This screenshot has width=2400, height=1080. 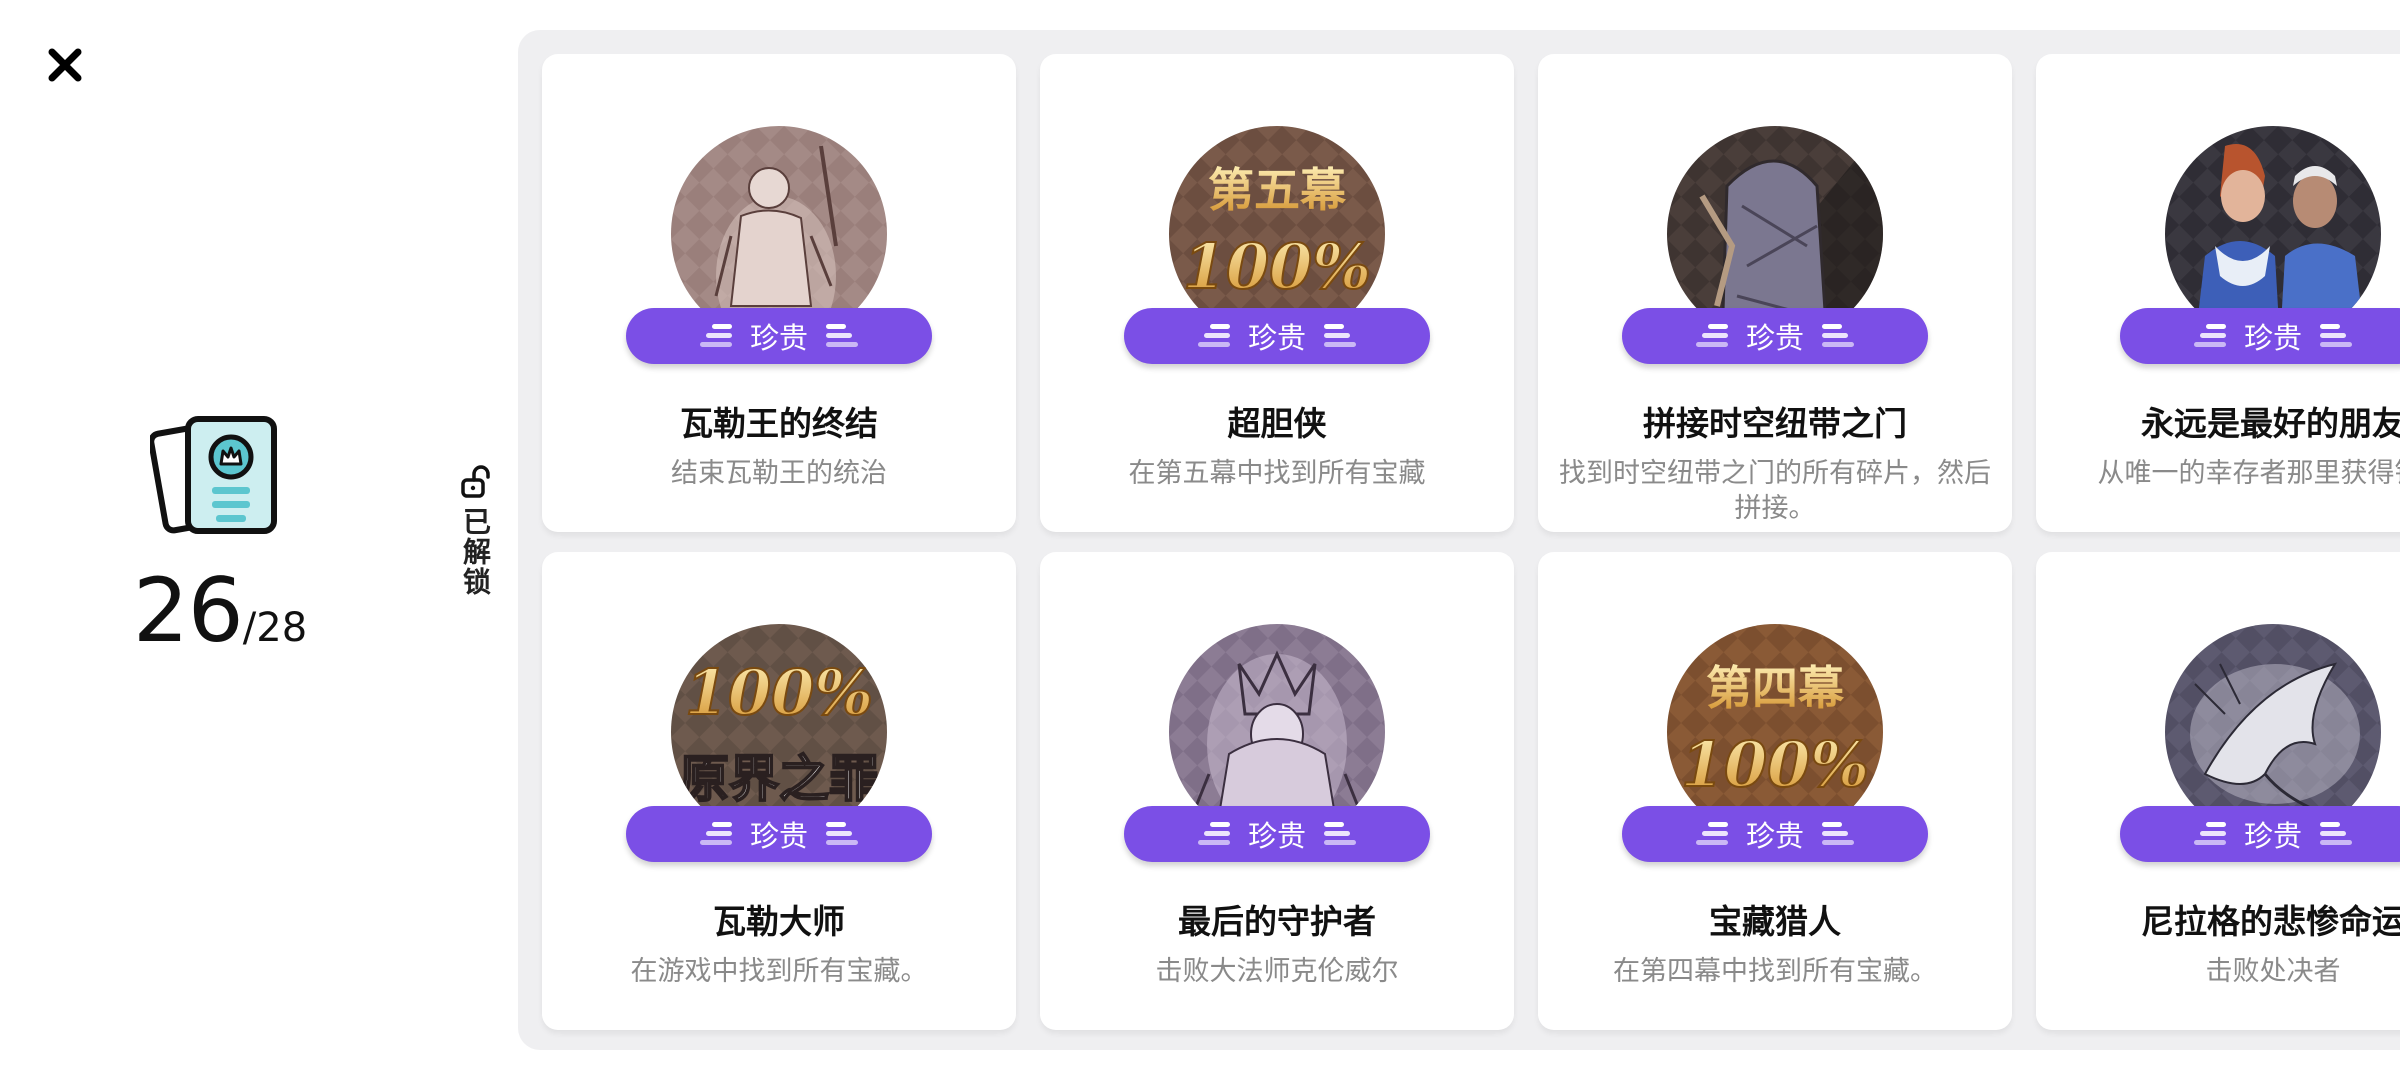 I want to click on achievement-card: 第四幕 100% 珍贵 宝藏猎人 在第四幕中找到所有宝藏。, so click(x=1775, y=791).